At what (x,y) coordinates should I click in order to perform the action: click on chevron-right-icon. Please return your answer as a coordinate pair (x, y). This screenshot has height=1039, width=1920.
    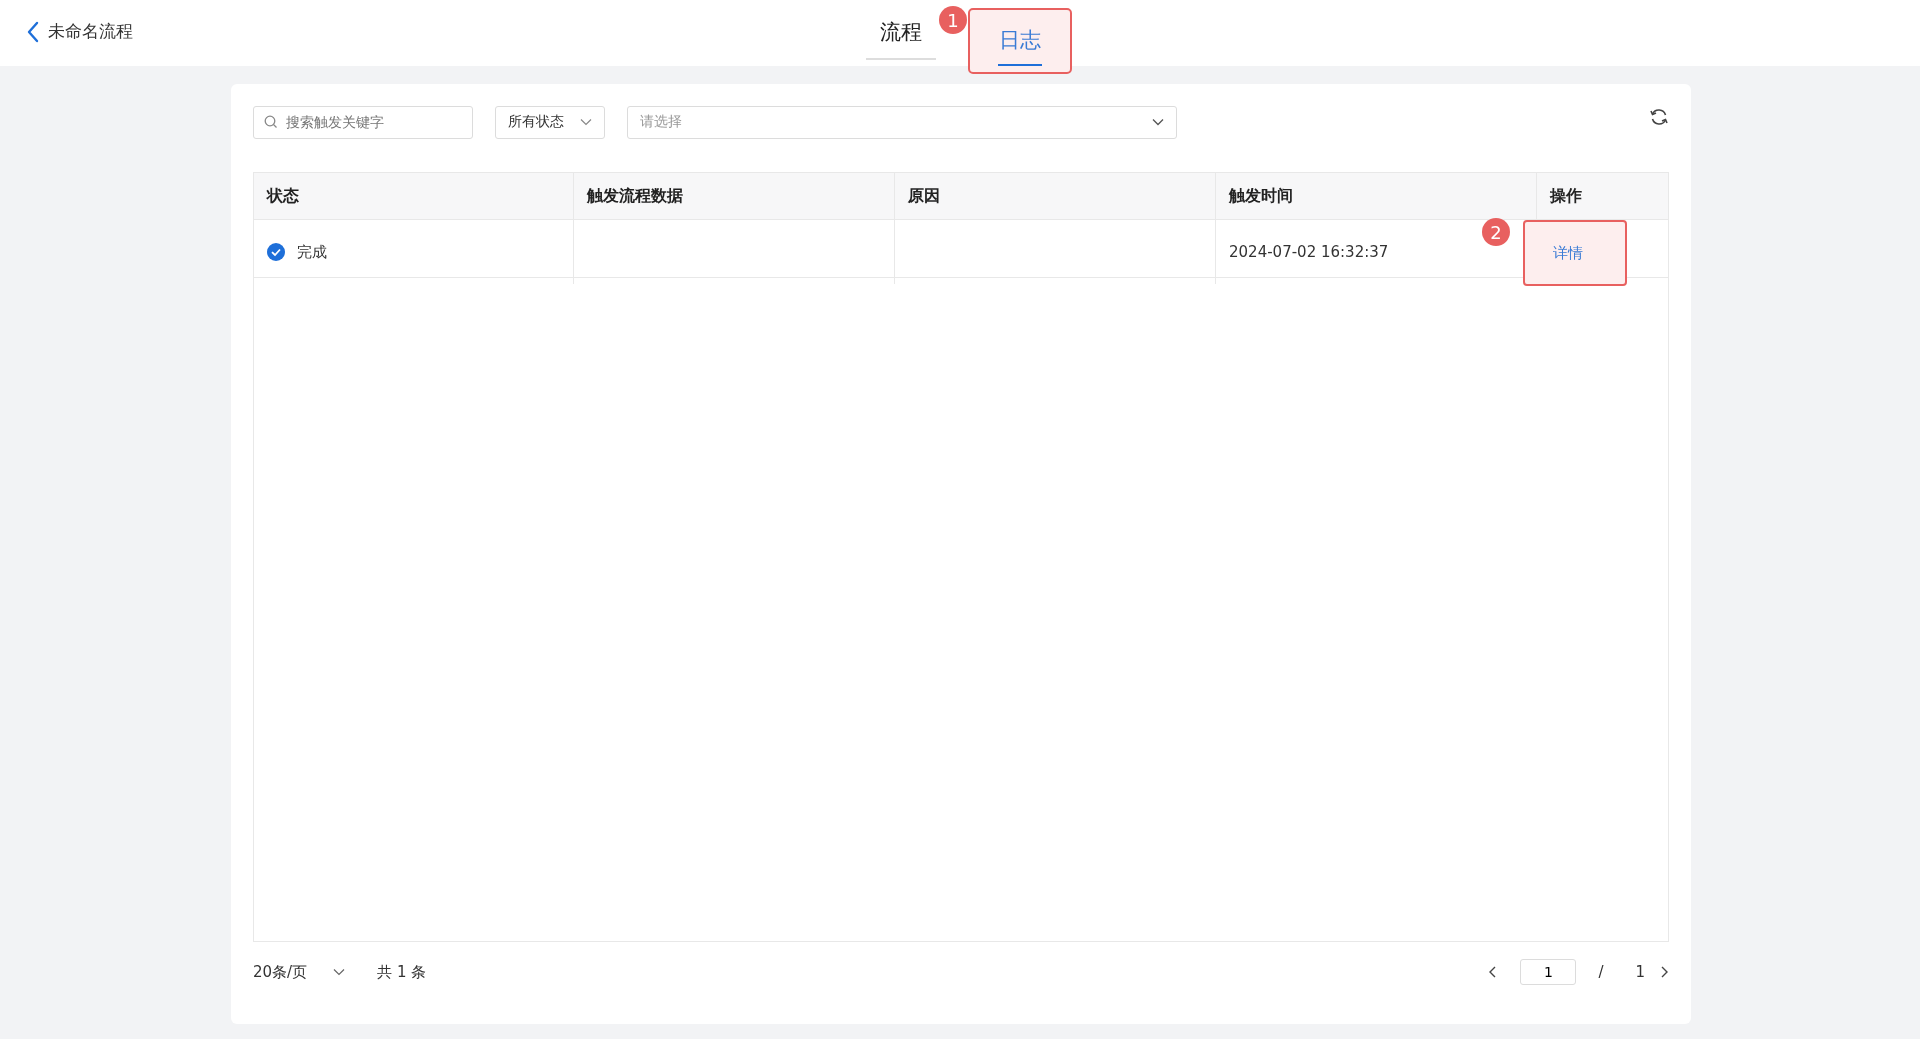
    Looking at the image, I should click on (1664, 972).